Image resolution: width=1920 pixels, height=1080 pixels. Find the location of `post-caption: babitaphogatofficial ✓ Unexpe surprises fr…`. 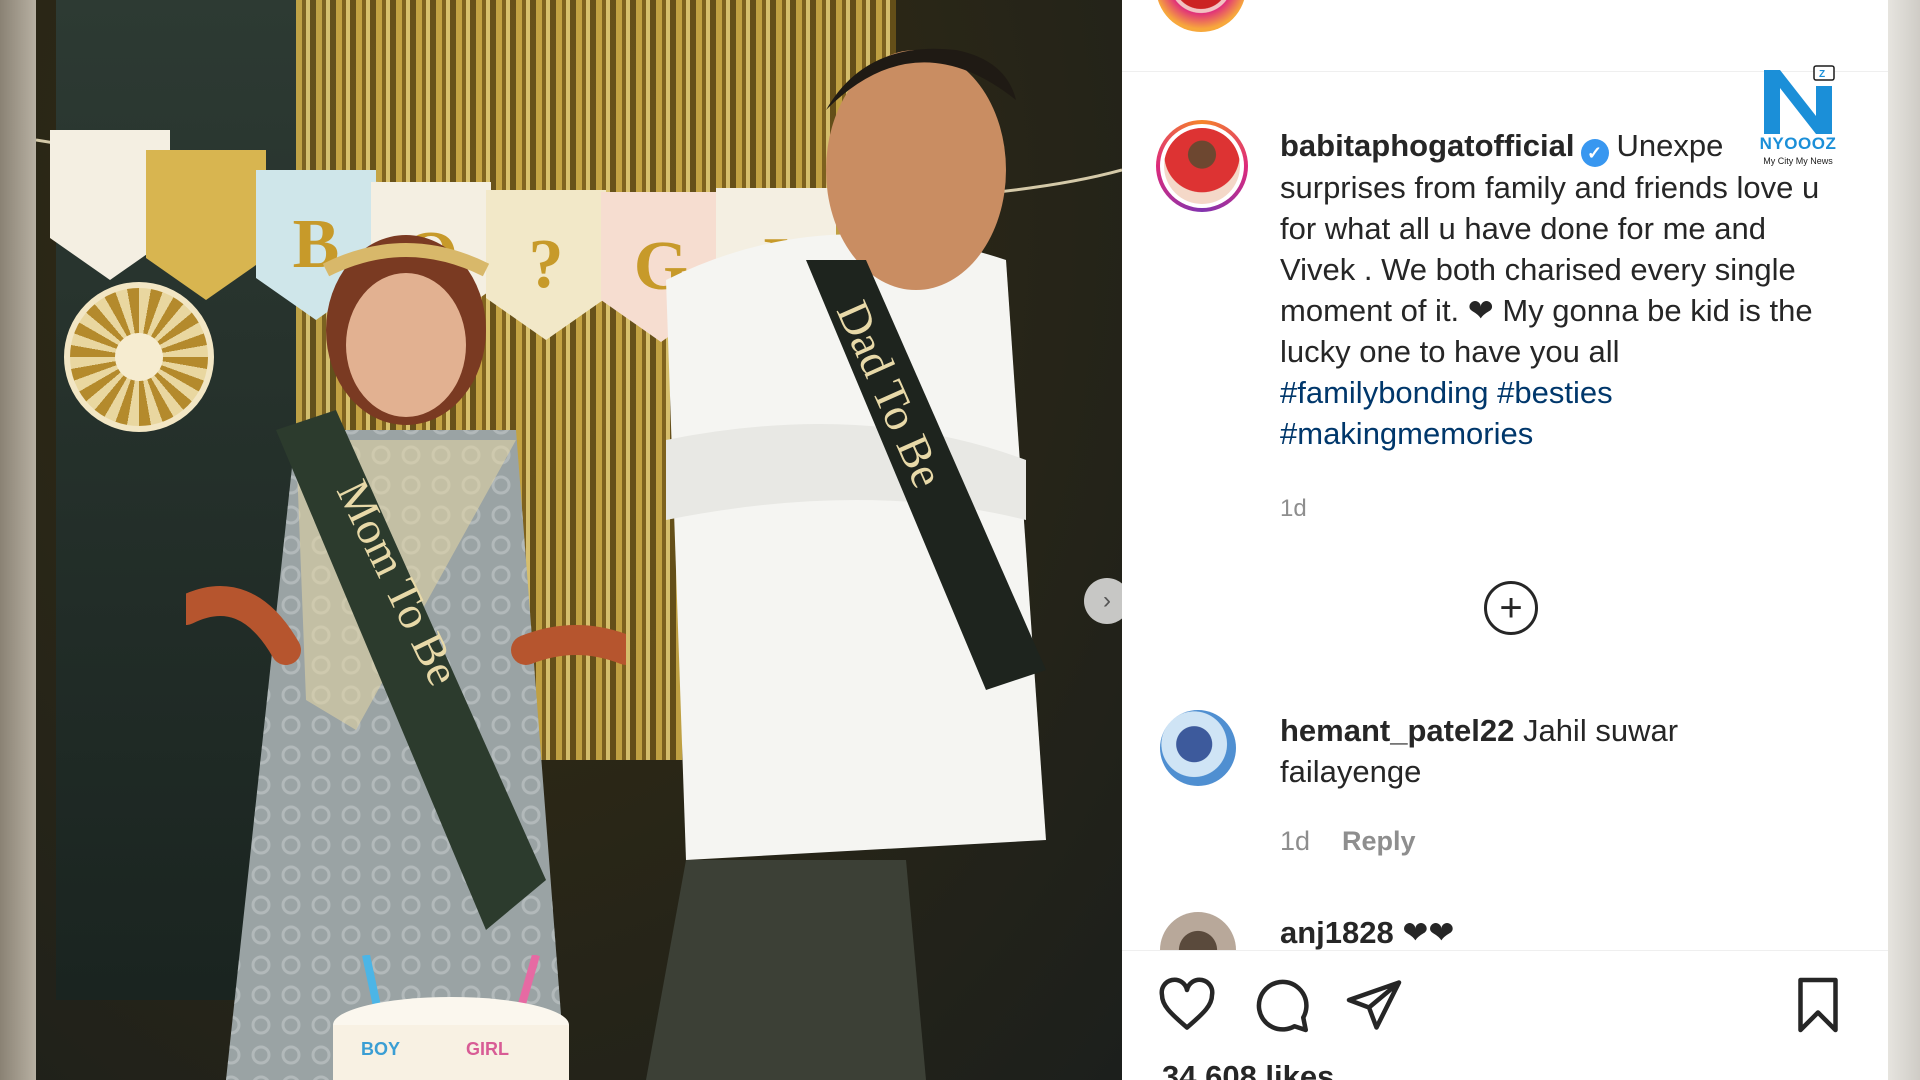

post-caption: babitaphogatofficial ✓ Unexpe surprises fr… is located at coordinates (1560, 289).